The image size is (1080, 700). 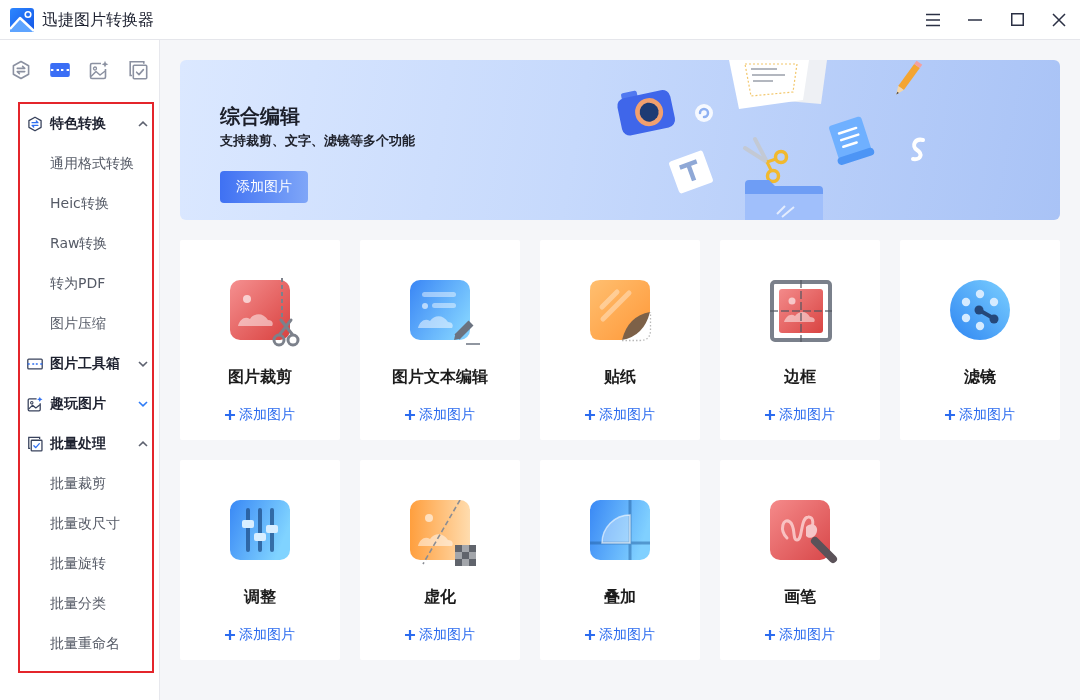 I want to click on tool-title: 图片裁剪, so click(x=260, y=377).